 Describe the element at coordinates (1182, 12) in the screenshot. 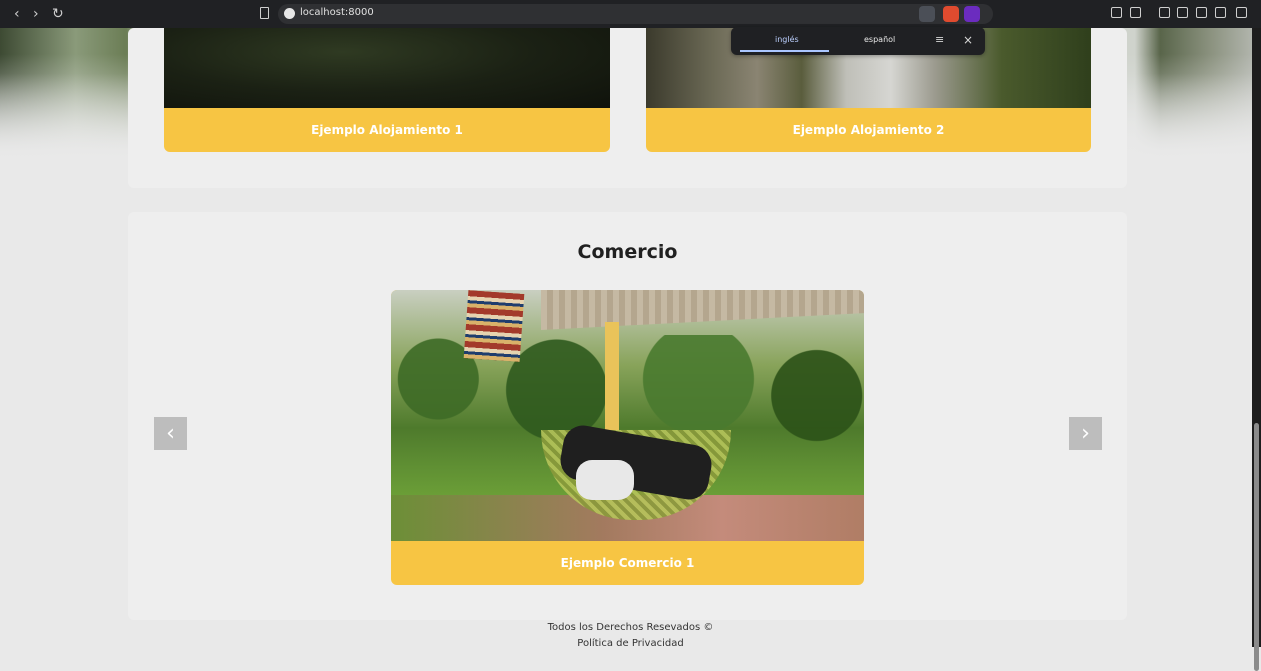

I see `tab-icon` at that location.